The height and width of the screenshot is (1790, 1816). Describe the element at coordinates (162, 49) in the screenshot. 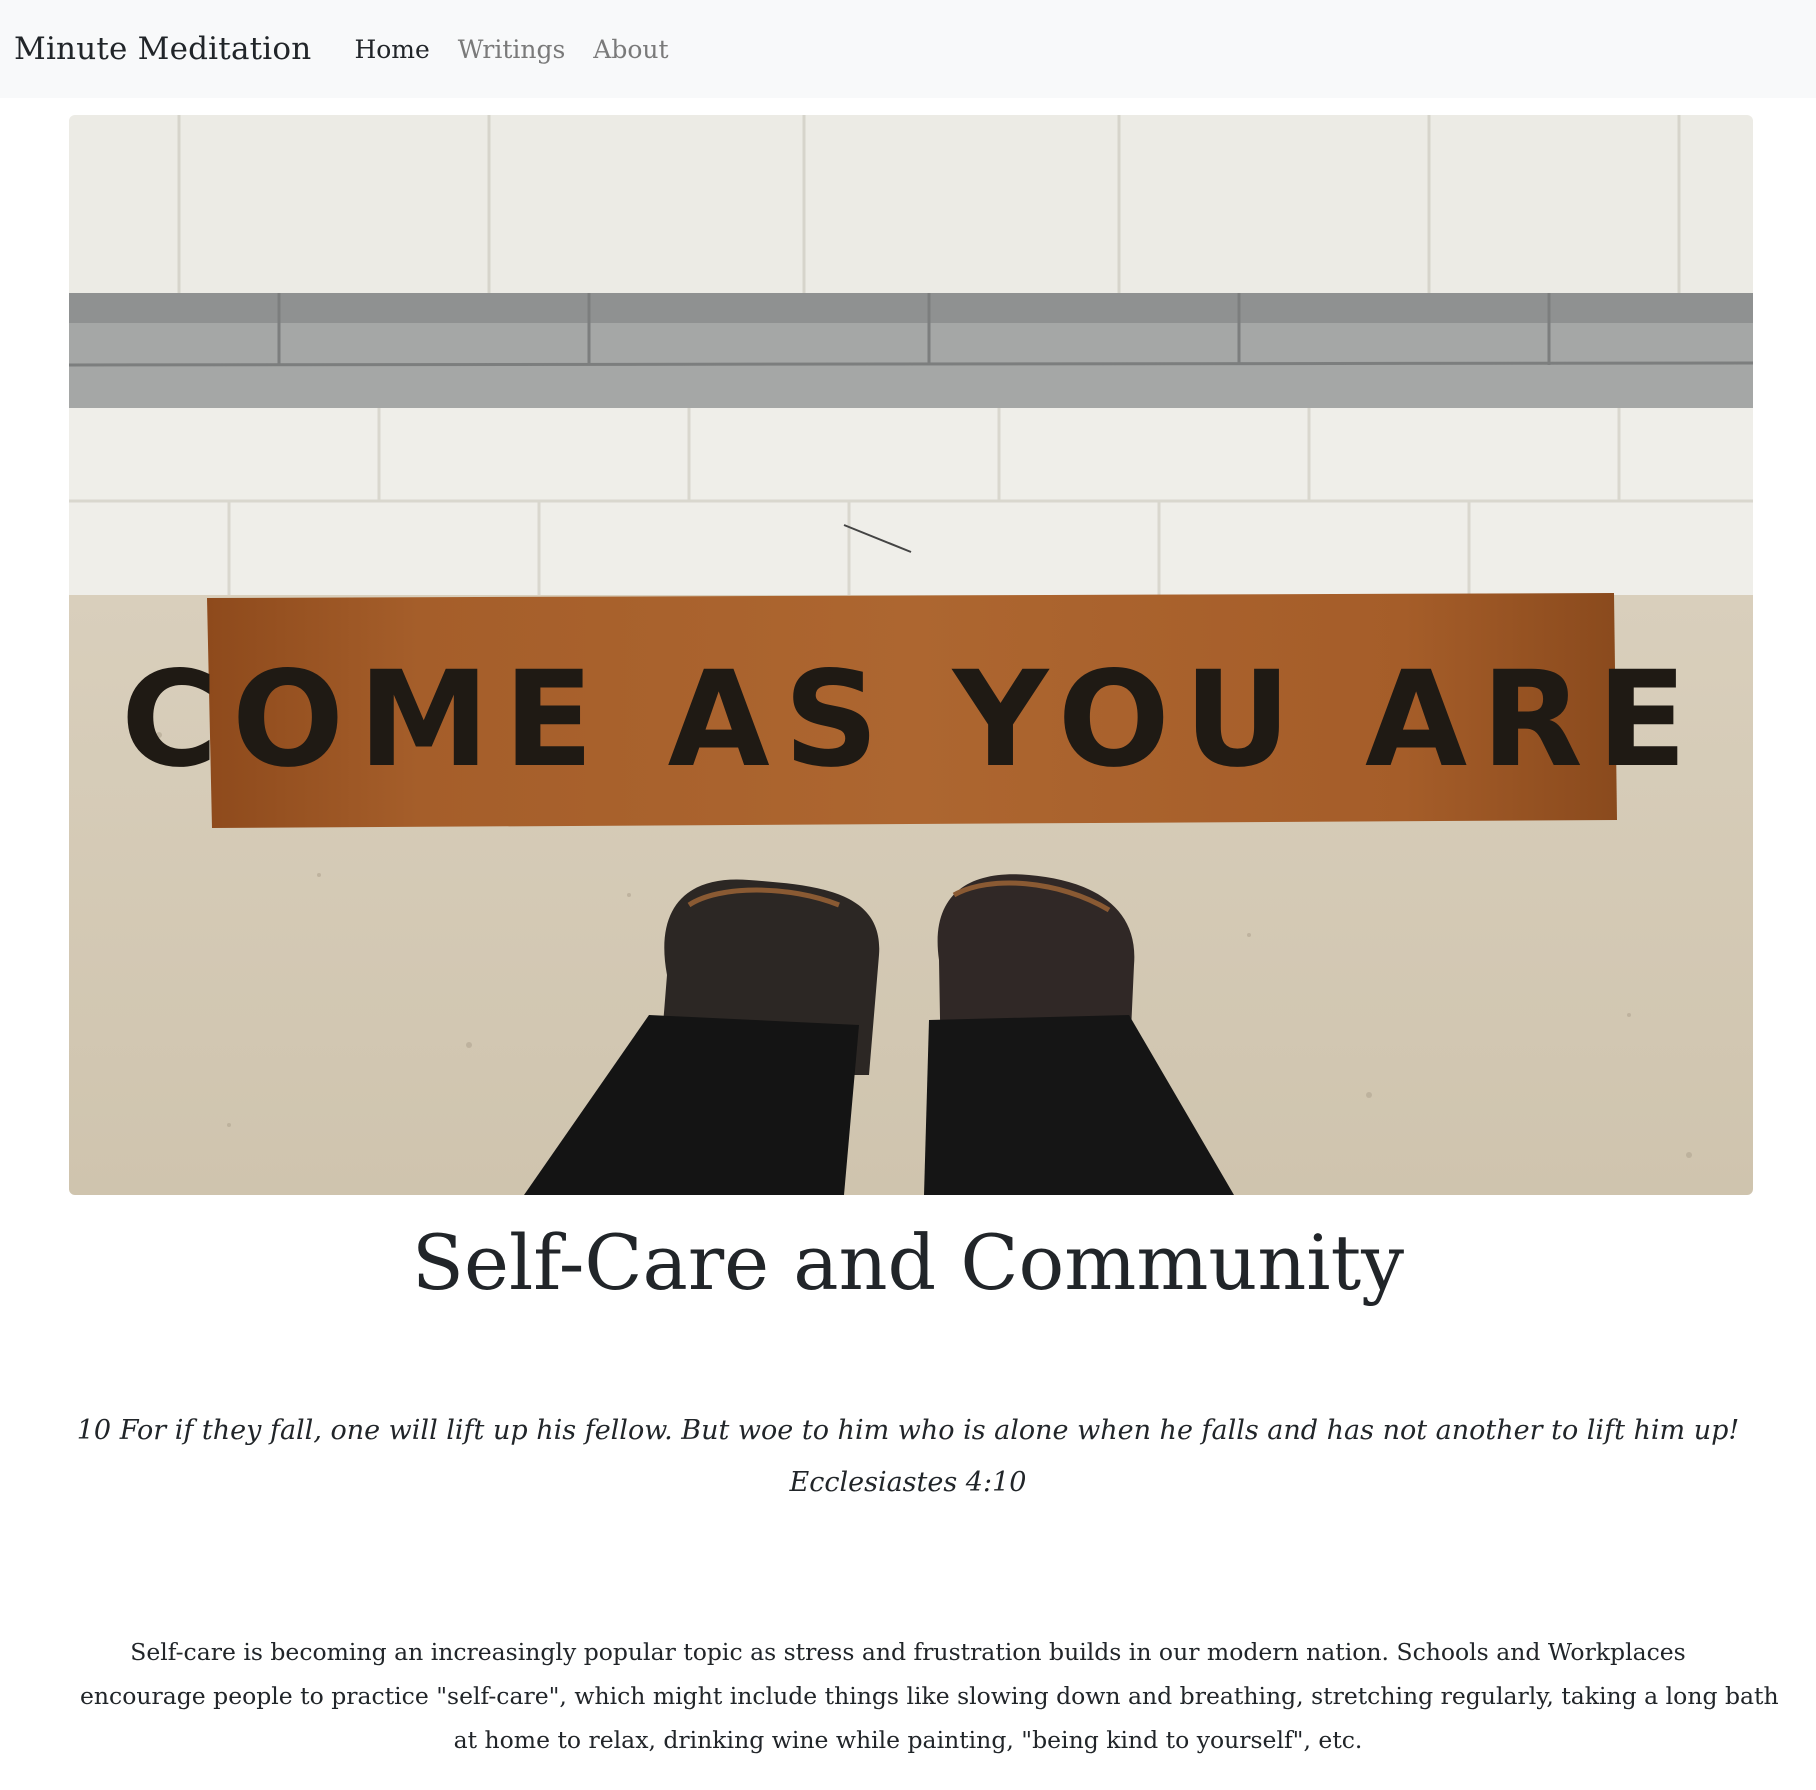

I see `brand-link: Minute Meditation` at that location.